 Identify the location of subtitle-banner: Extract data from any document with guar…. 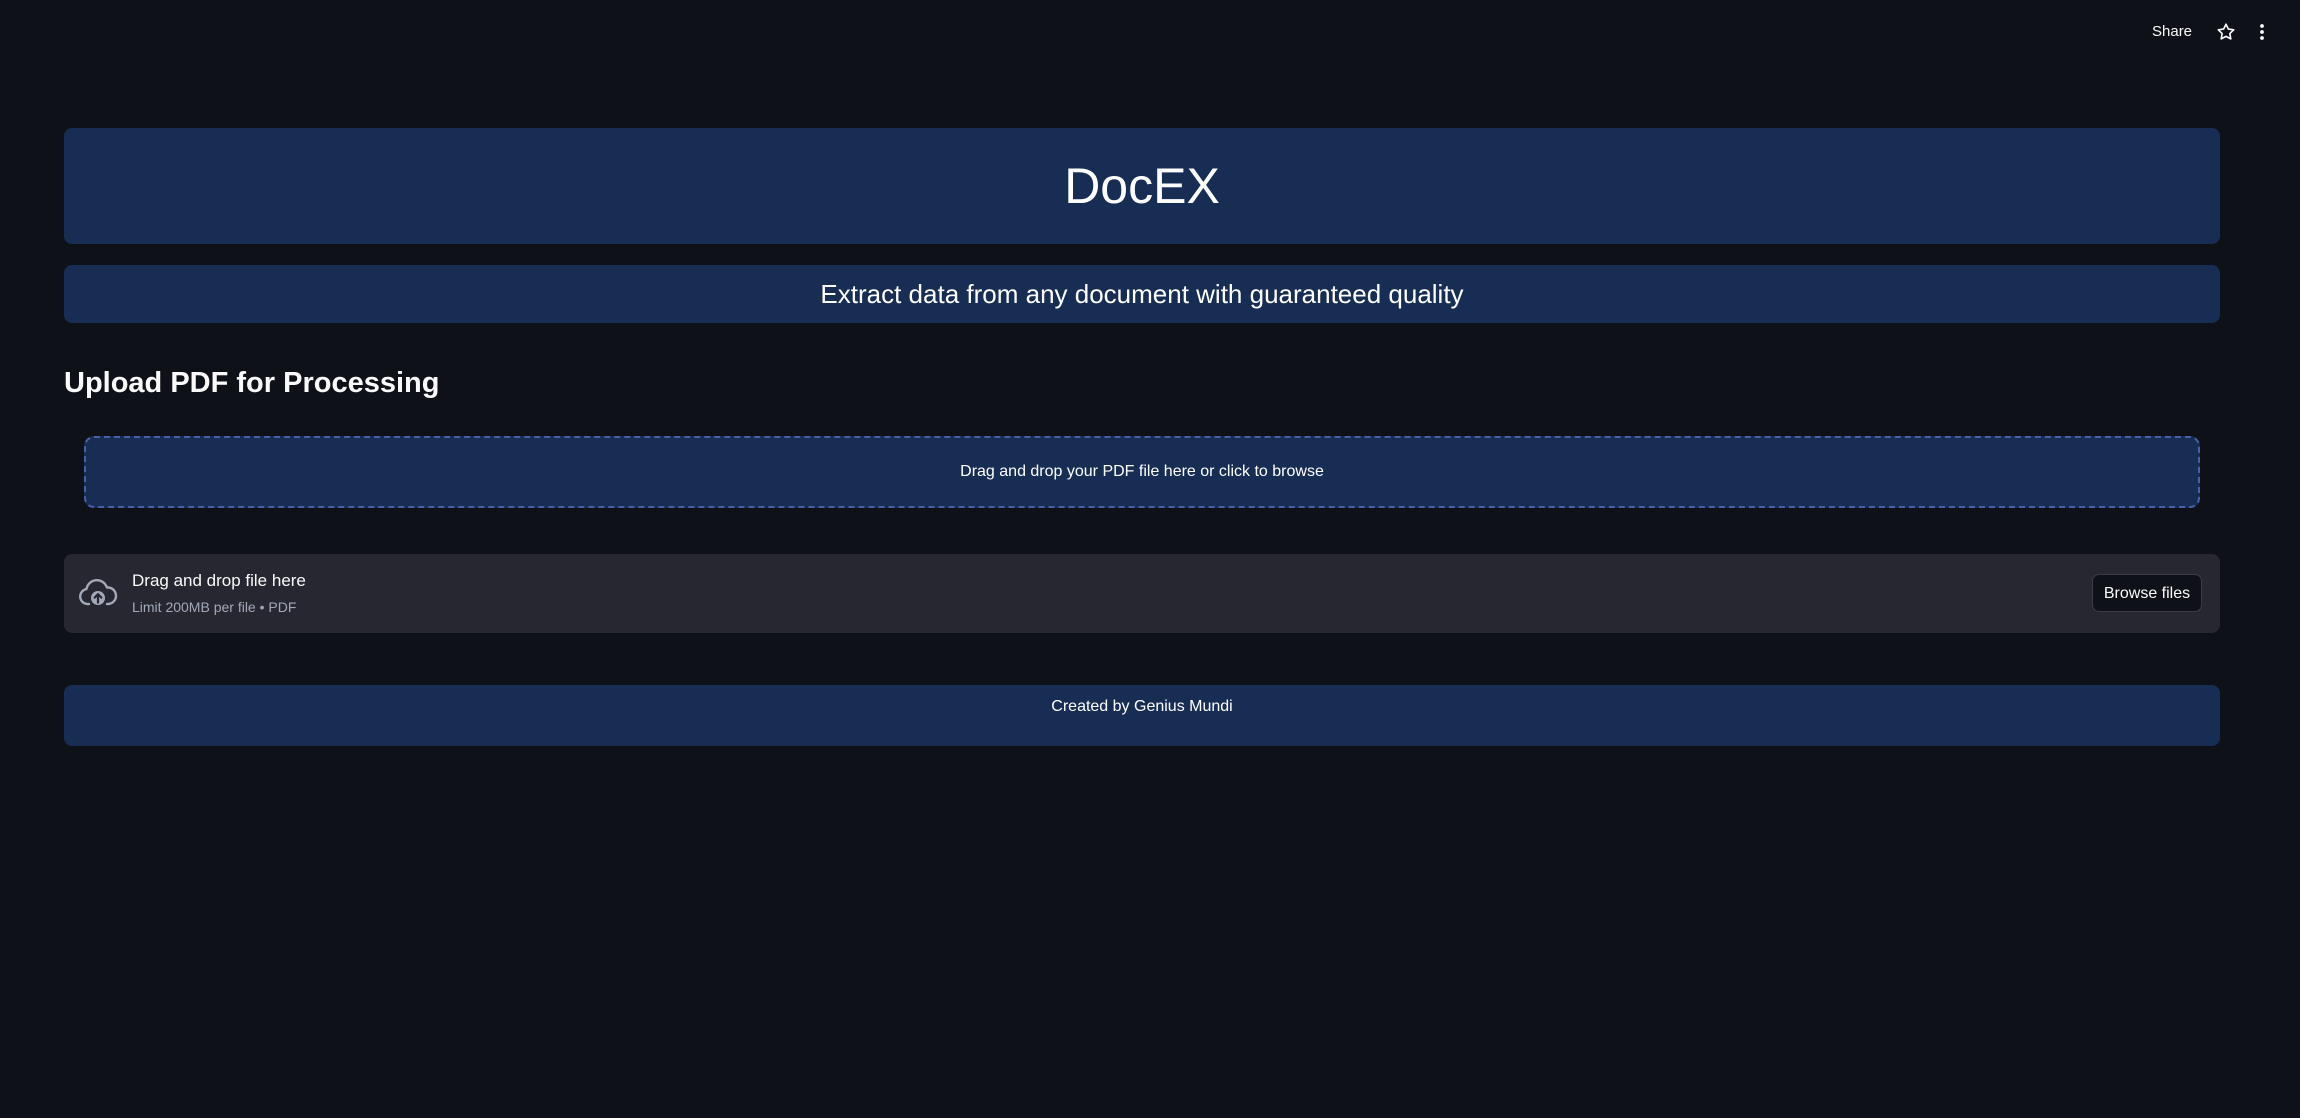
(1142, 294).